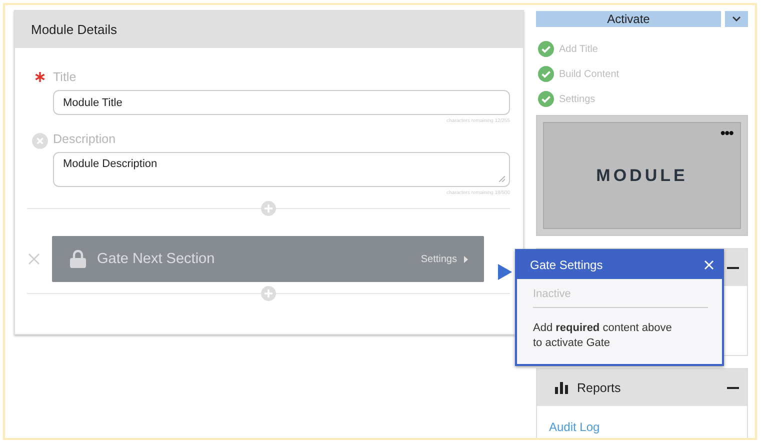 The width and height of the screenshot is (762, 446). What do you see at coordinates (709, 265) in the screenshot?
I see `close-icon` at bounding box center [709, 265].